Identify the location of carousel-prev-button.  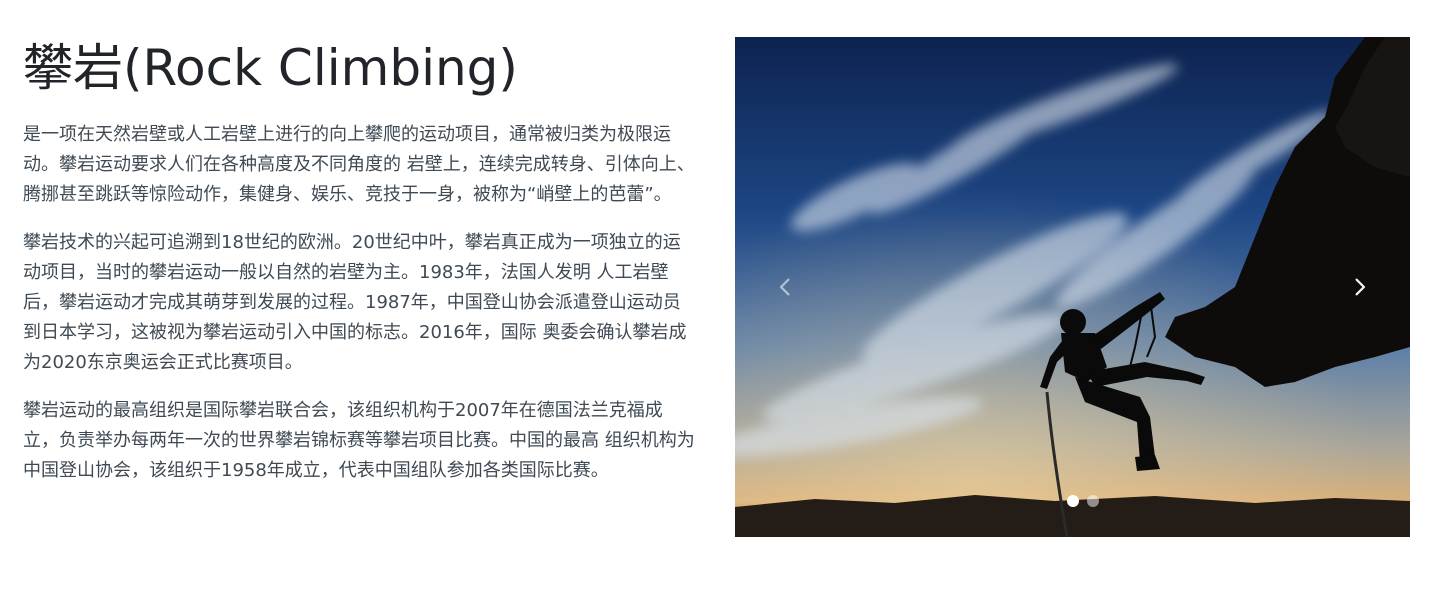
(785, 287).